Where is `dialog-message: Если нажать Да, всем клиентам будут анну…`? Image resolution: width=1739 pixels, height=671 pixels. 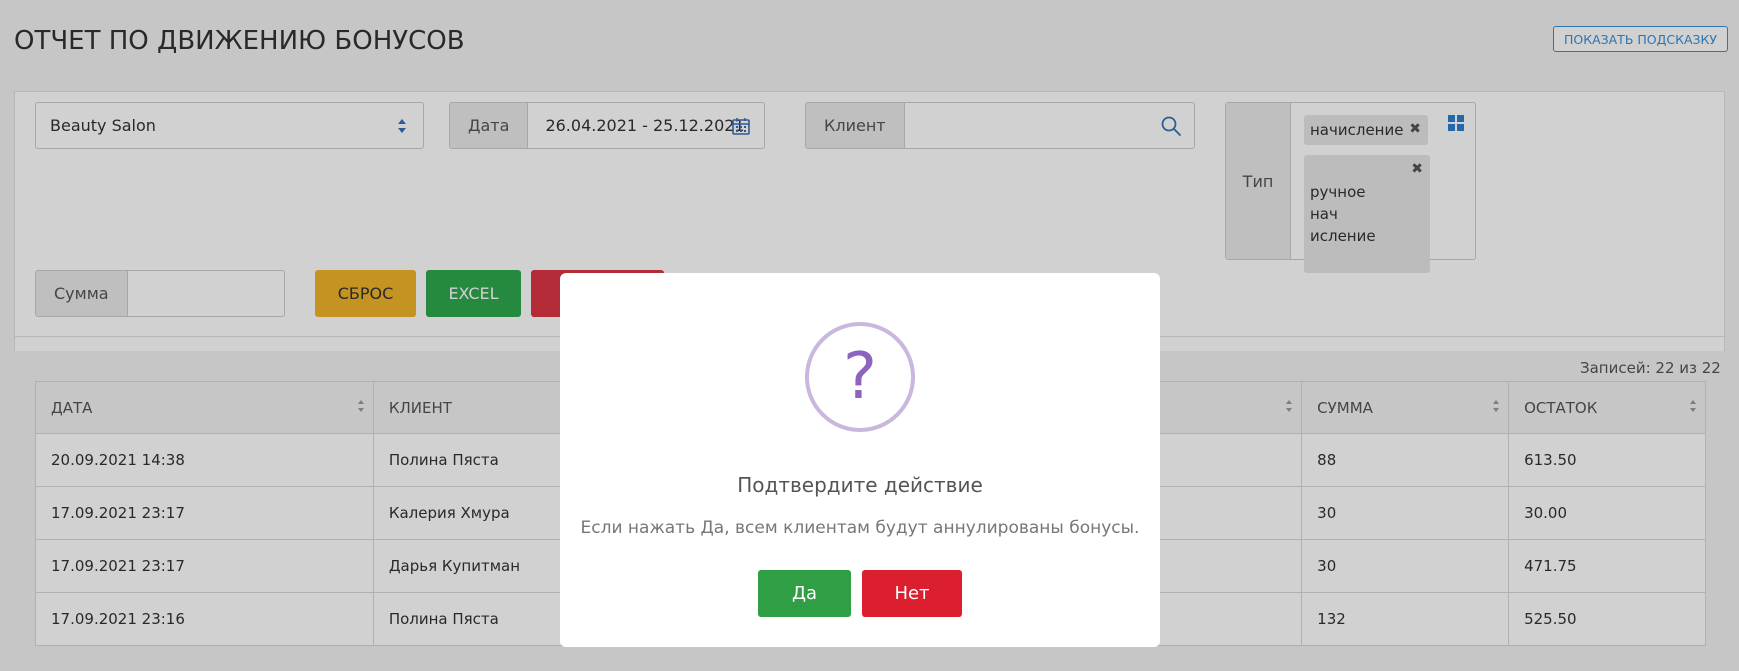 dialog-message: Если нажать Да, всем клиентам будут анну… is located at coordinates (860, 528).